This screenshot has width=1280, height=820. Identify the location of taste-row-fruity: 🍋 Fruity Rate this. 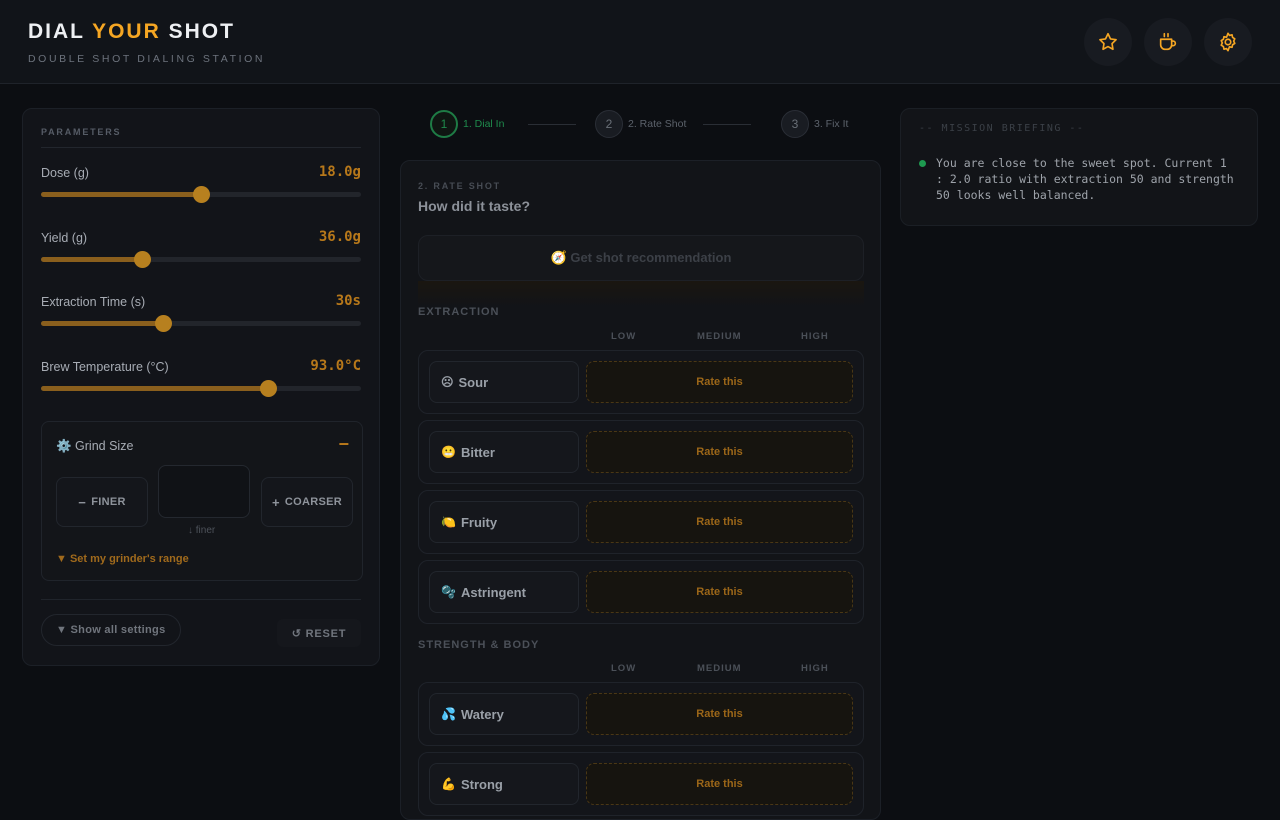
(641, 522).